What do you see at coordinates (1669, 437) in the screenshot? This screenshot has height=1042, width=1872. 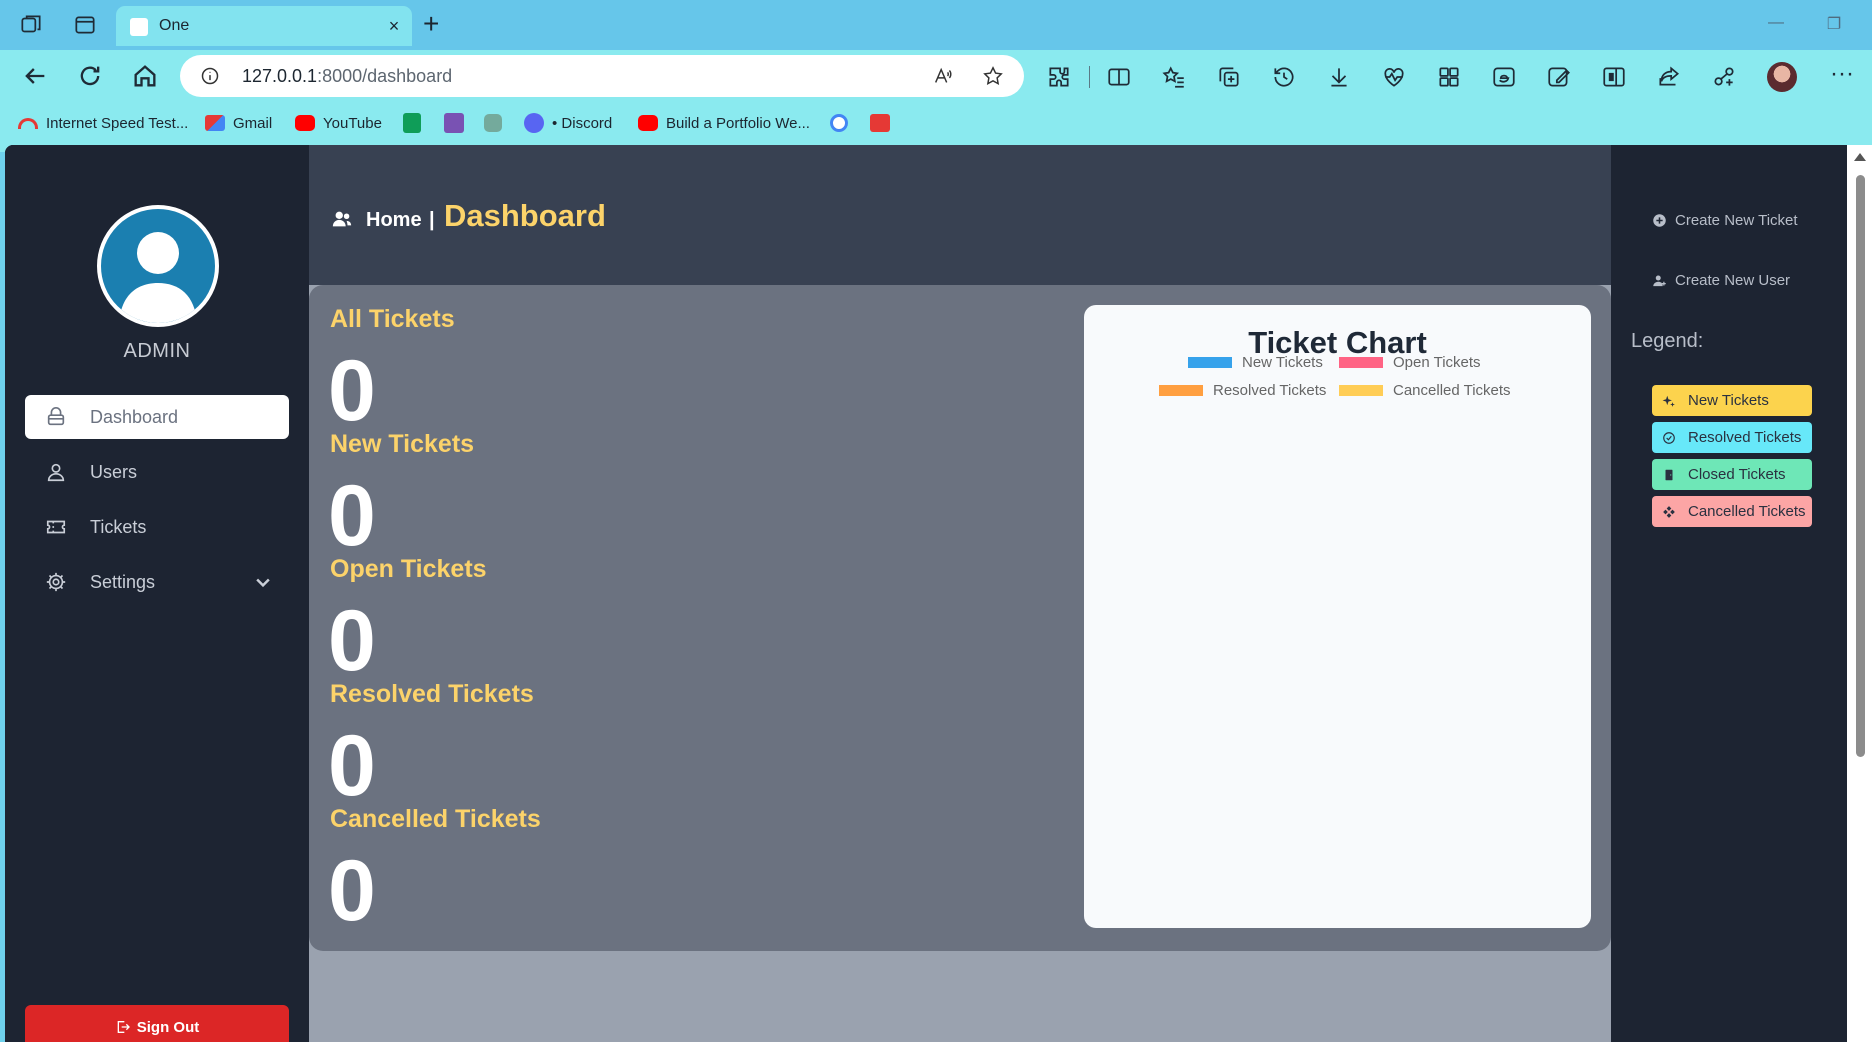 I see `check-circle-icon` at bounding box center [1669, 437].